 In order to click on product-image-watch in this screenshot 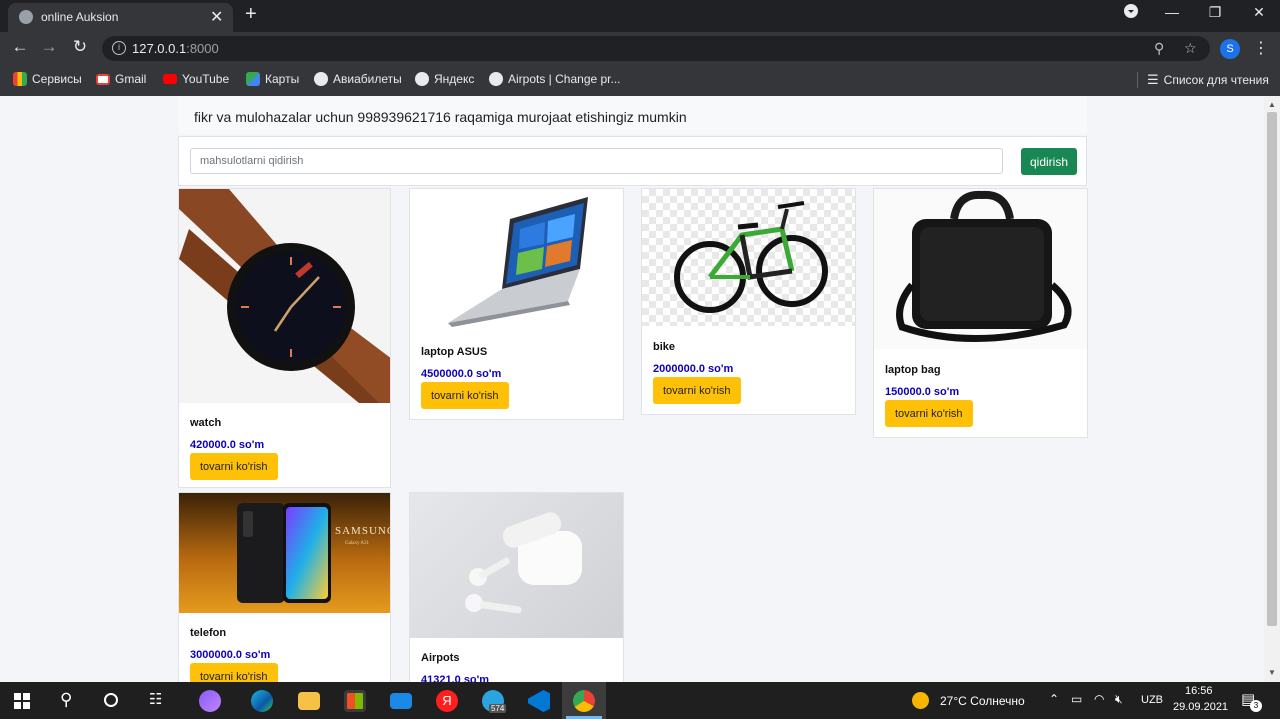, I will do `click(284, 296)`.